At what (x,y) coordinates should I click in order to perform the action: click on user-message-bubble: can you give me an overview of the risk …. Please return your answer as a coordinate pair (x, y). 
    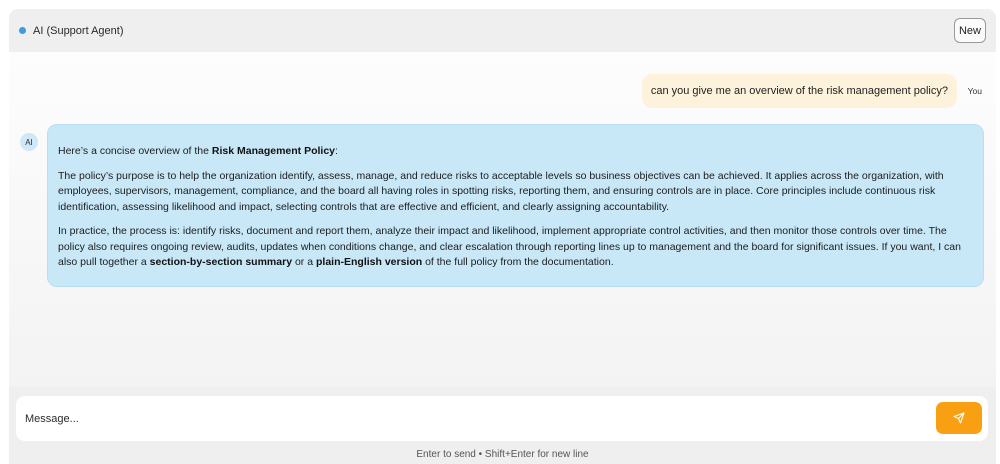
    Looking at the image, I should click on (799, 91).